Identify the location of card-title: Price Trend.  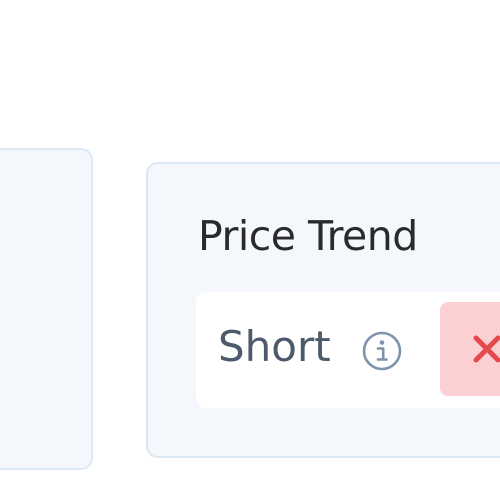
(308, 236).